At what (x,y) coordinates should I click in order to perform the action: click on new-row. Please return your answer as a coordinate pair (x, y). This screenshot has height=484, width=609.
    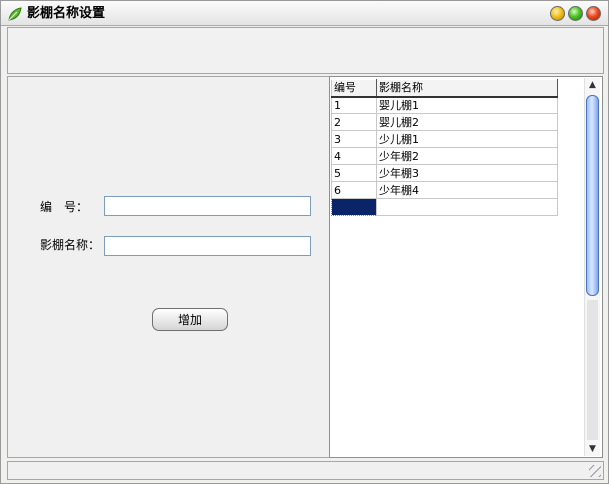
    Looking at the image, I should click on (444, 207).